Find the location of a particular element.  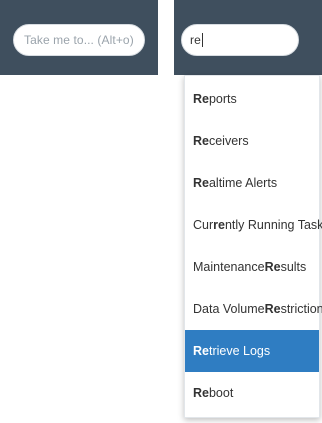

item-label-segment: Maintenance is located at coordinates (229, 267).